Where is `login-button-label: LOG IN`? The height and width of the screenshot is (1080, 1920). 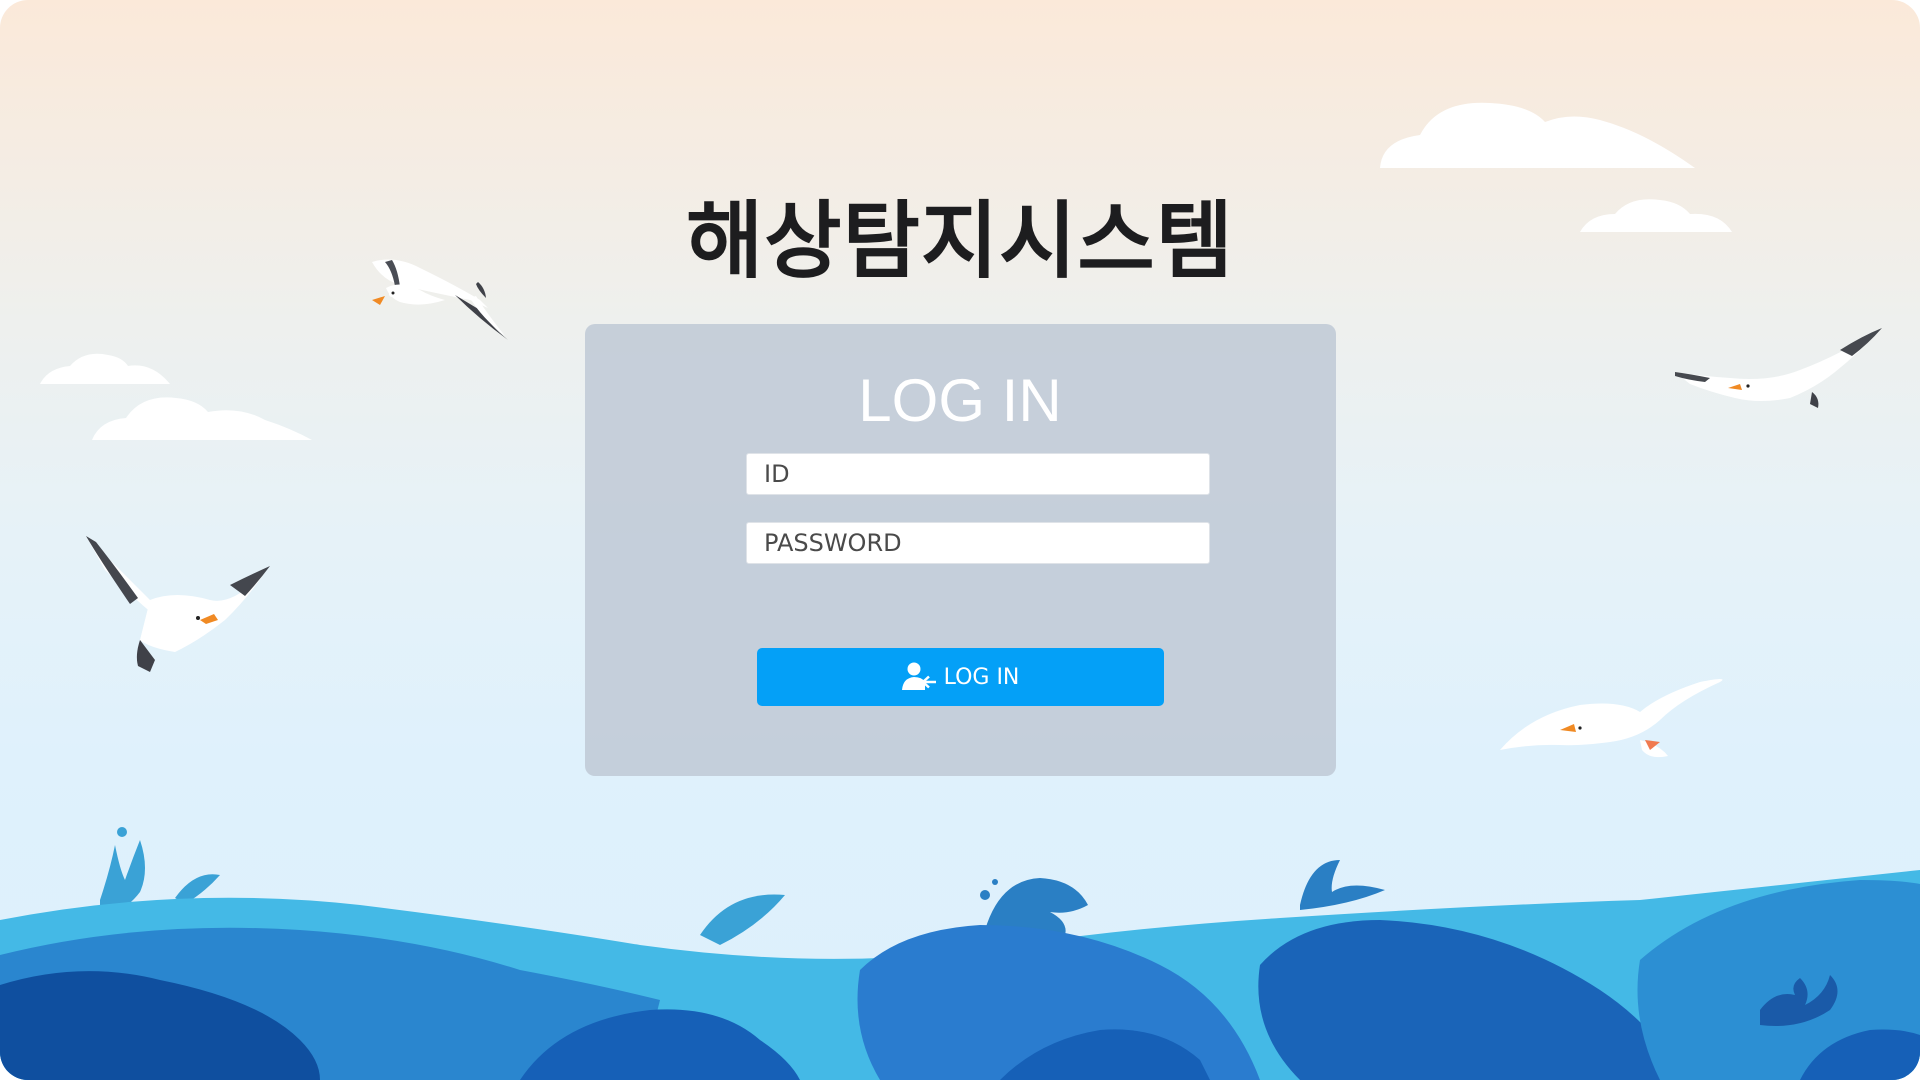
login-button-label: LOG IN is located at coordinates (981, 677).